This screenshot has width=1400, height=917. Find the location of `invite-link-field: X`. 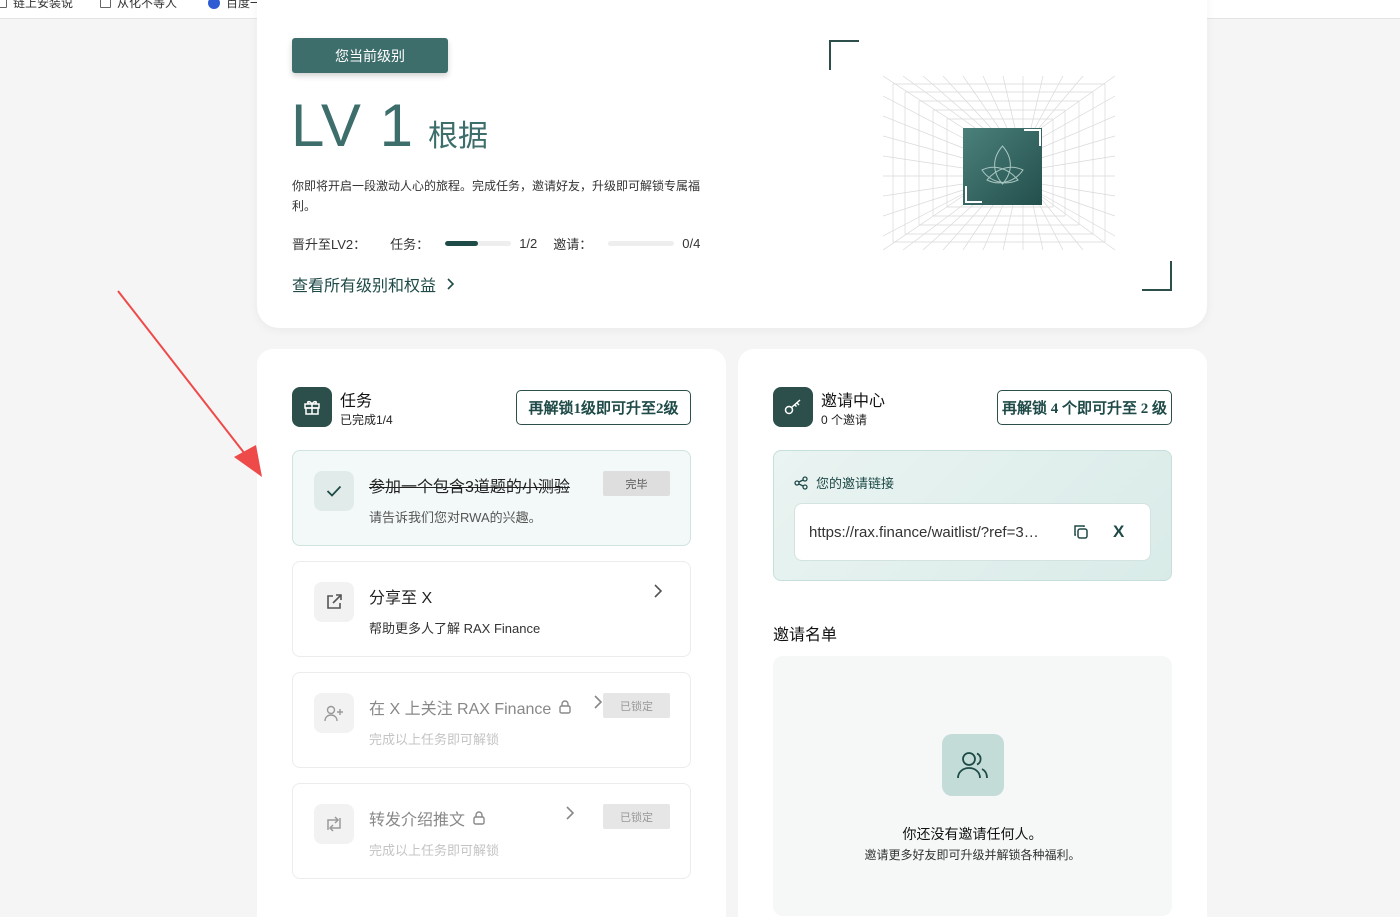

invite-link-field: X is located at coordinates (972, 532).